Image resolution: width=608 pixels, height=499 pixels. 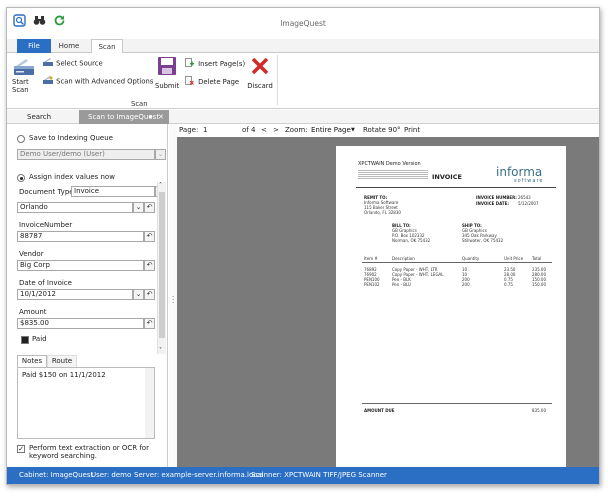 What do you see at coordinates (34, 46) in the screenshot?
I see `tab-file: File` at bounding box center [34, 46].